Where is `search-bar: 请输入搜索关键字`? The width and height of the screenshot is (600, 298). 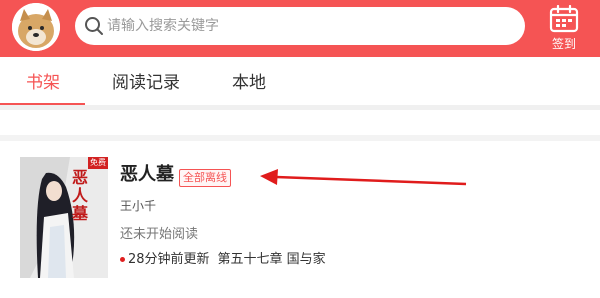 search-bar: 请输入搜索关键字 is located at coordinates (300, 26).